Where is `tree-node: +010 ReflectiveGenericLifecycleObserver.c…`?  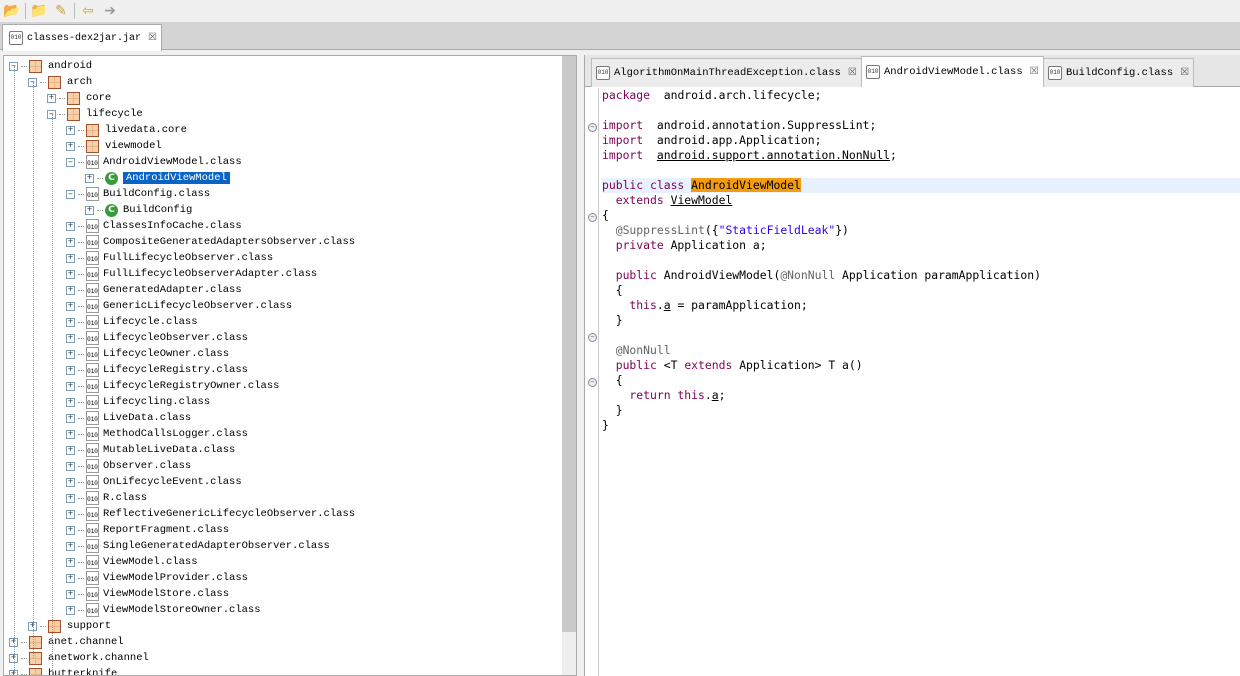 tree-node: +010 ReflectiveGenericLifecycleObserver.c… is located at coordinates (210, 514).